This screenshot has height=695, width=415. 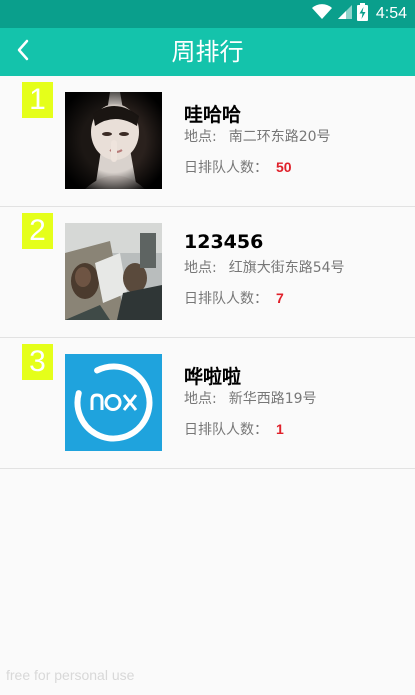 I want to click on item-name: 123456, so click(x=224, y=242).